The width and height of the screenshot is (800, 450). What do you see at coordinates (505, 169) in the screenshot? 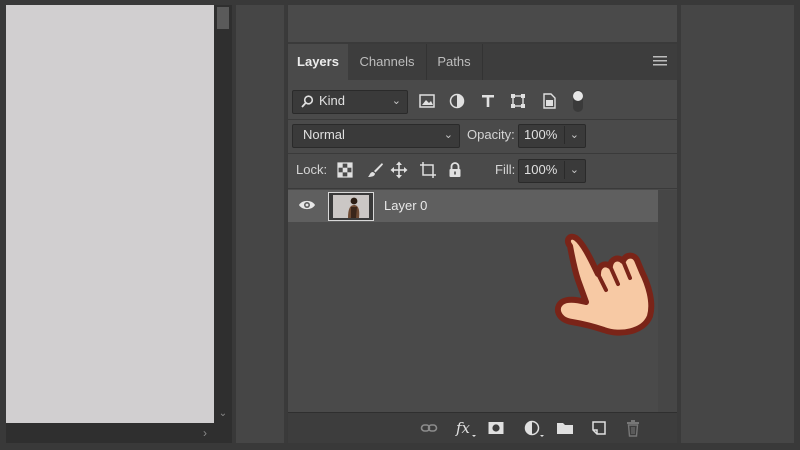
I see `fill-label: Fill:` at bounding box center [505, 169].